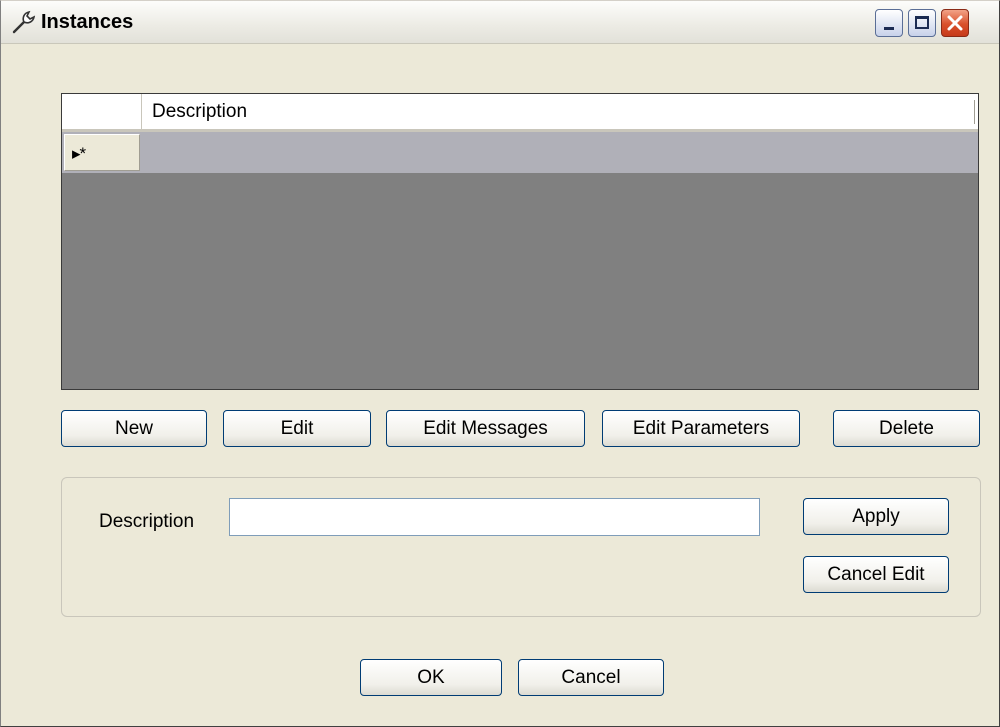 This screenshot has width=1000, height=727. I want to click on apply-button: Apply, so click(876, 516).